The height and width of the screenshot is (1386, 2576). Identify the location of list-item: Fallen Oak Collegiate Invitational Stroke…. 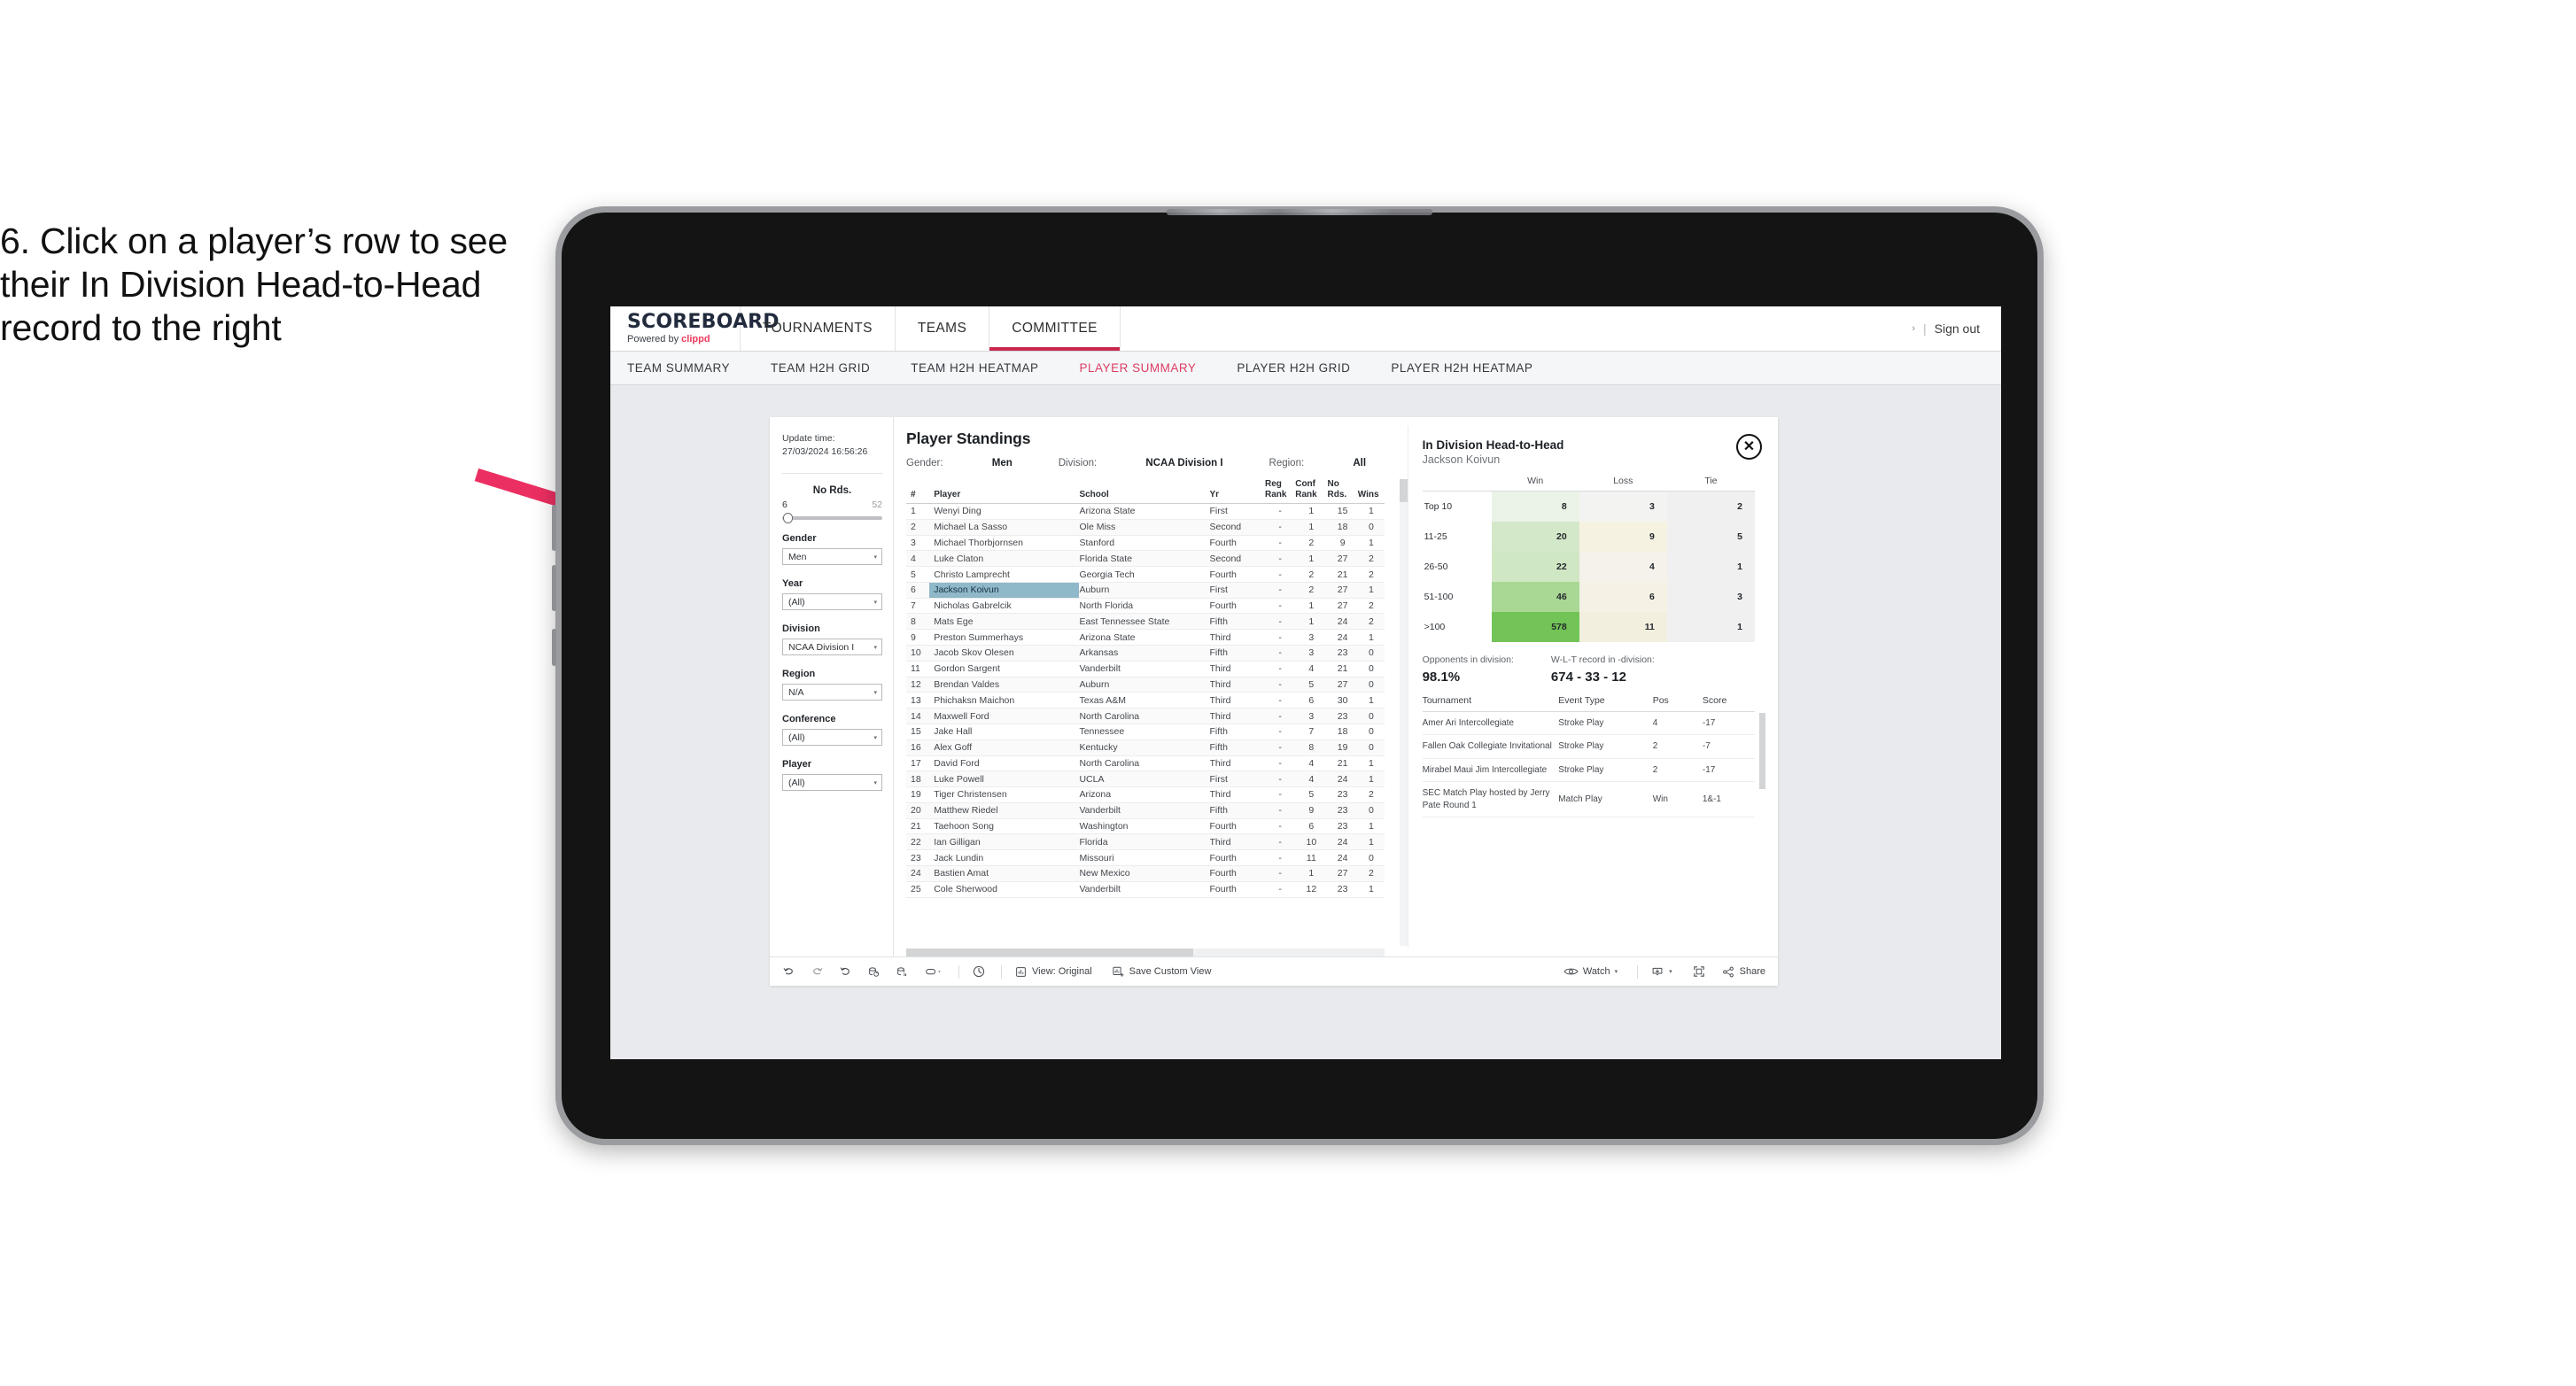
(1588, 747).